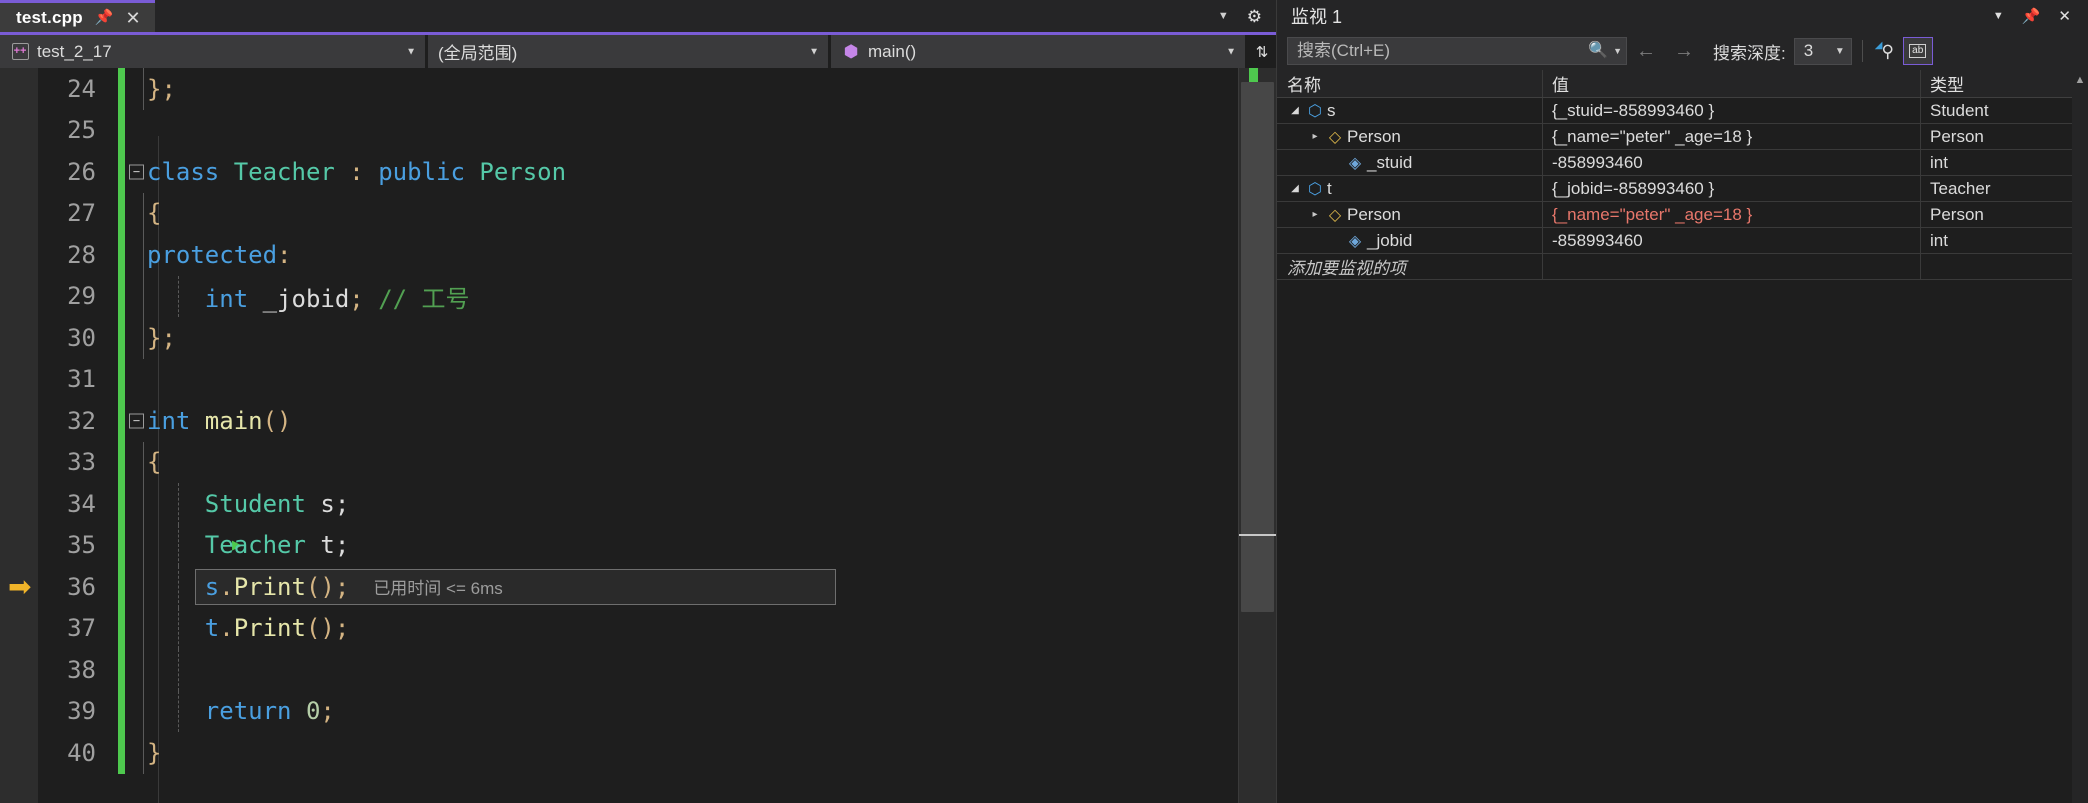  What do you see at coordinates (638, 296) in the screenshot?
I see `code-line: 29 int _jobid; // 工号` at bounding box center [638, 296].